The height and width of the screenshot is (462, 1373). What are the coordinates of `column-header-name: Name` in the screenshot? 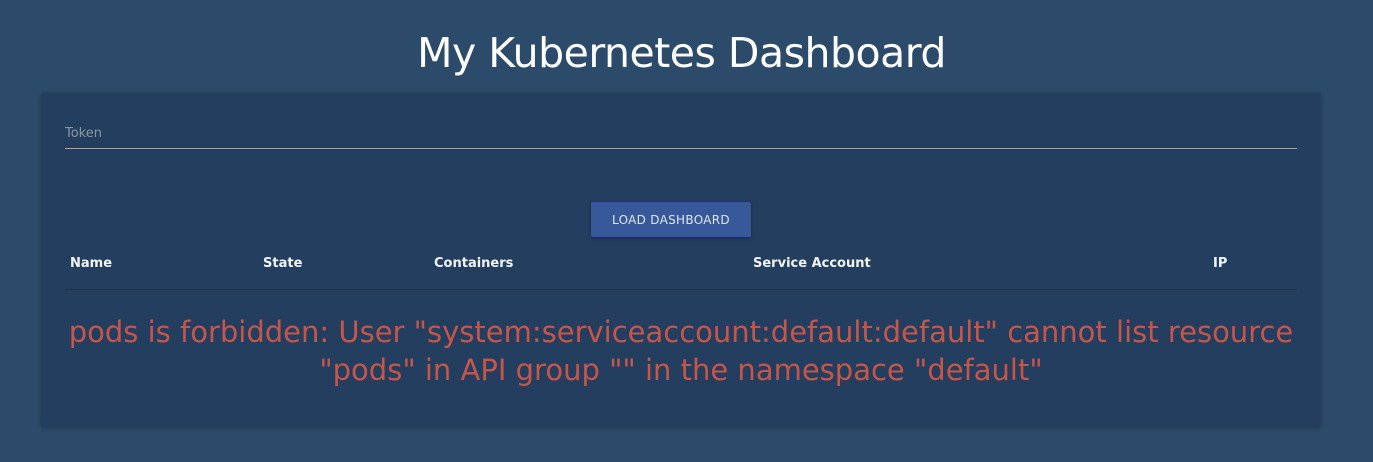 It's located at (91, 263).